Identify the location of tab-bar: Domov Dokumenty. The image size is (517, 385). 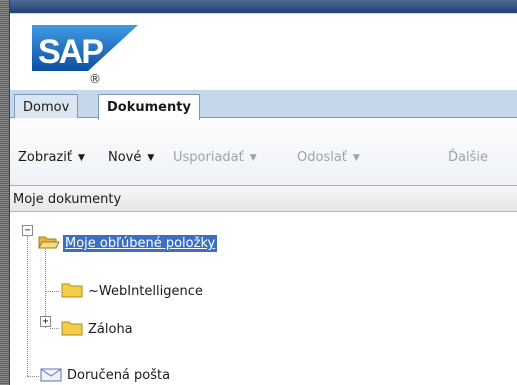
(263, 105).